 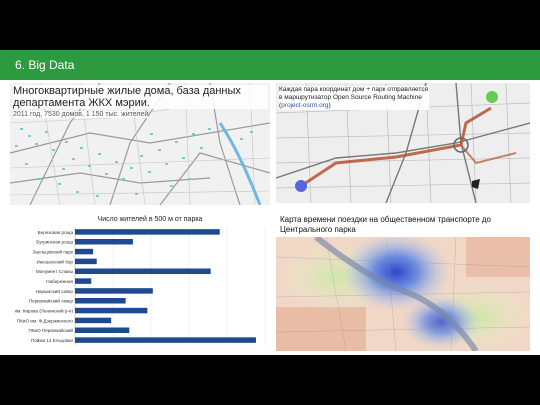 What do you see at coordinates (329, 105) in the screenshot?
I see `routing-text-end: )` at bounding box center [329, 105].